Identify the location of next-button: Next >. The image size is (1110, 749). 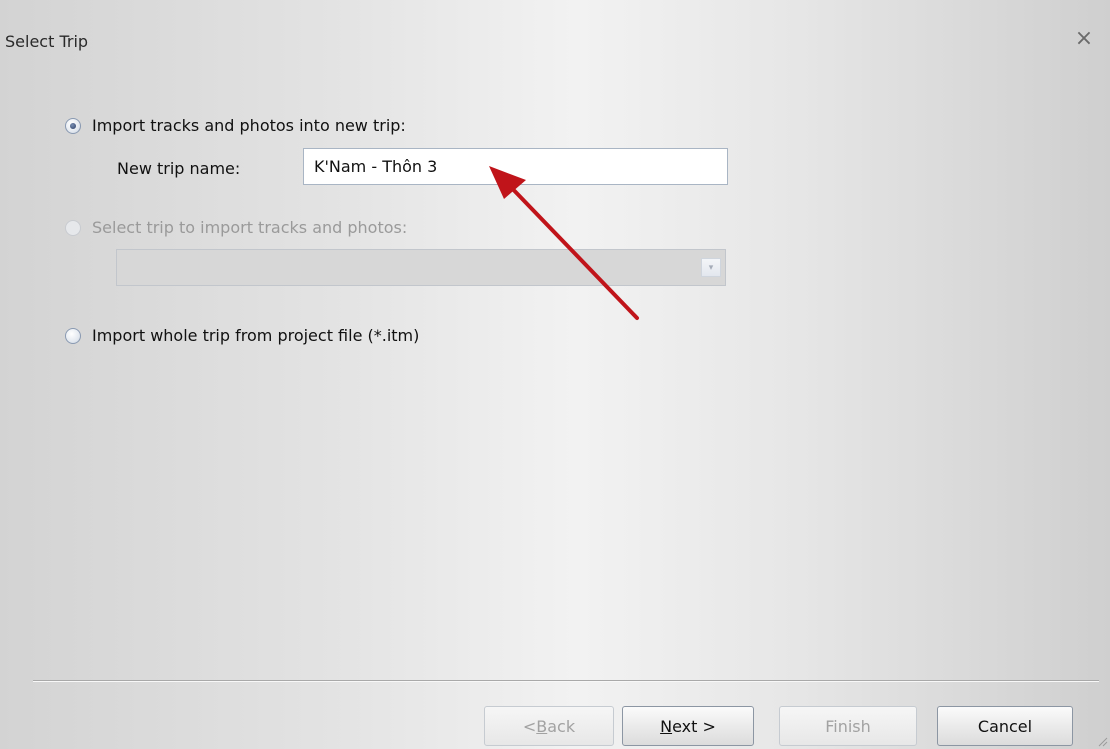
(688, 726).